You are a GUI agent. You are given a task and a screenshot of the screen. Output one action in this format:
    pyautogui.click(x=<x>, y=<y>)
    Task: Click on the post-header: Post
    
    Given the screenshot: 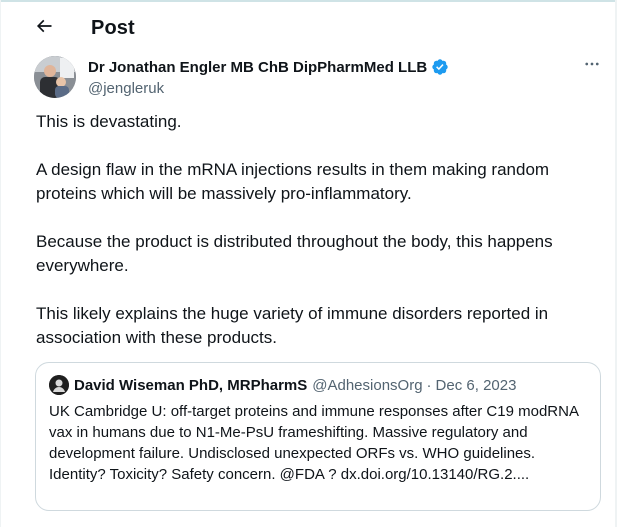 What is the action you would take?
    pyautogui.click(x=308, y=28)
    